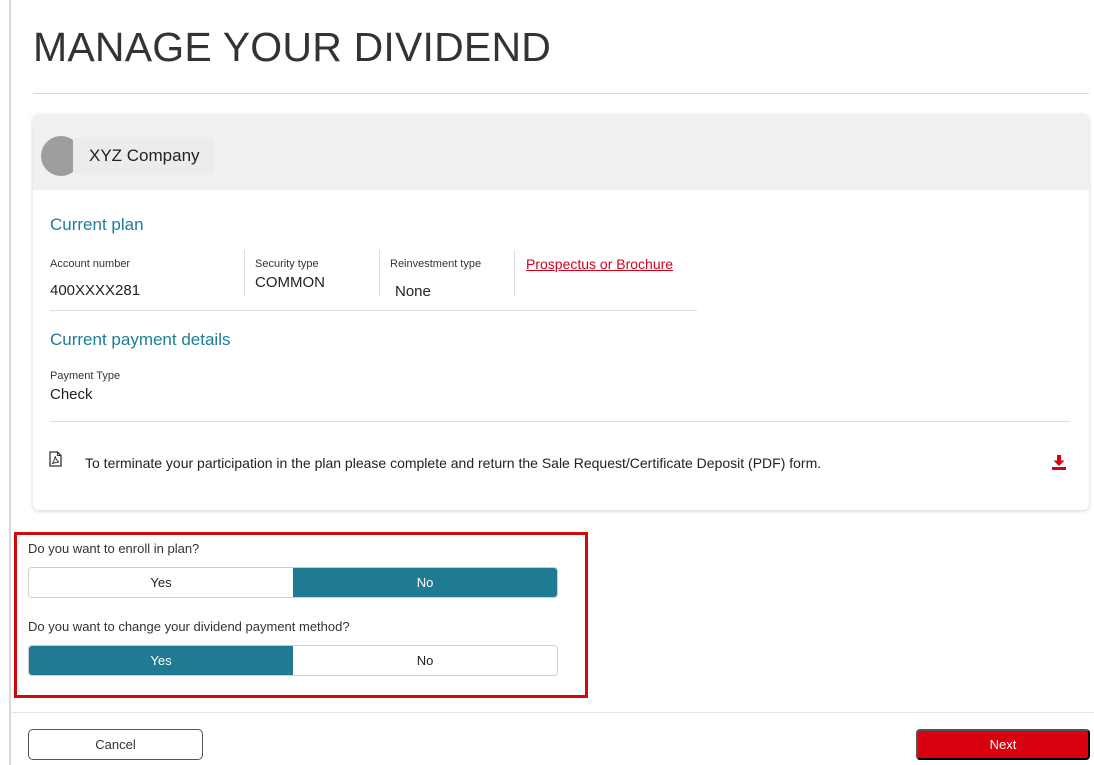 The width and height of the screenshot is (1094, 765). Describe the element at coordinates (97, 224) in the screenshot. I see `current-plan-heading: Current plan` at that location.